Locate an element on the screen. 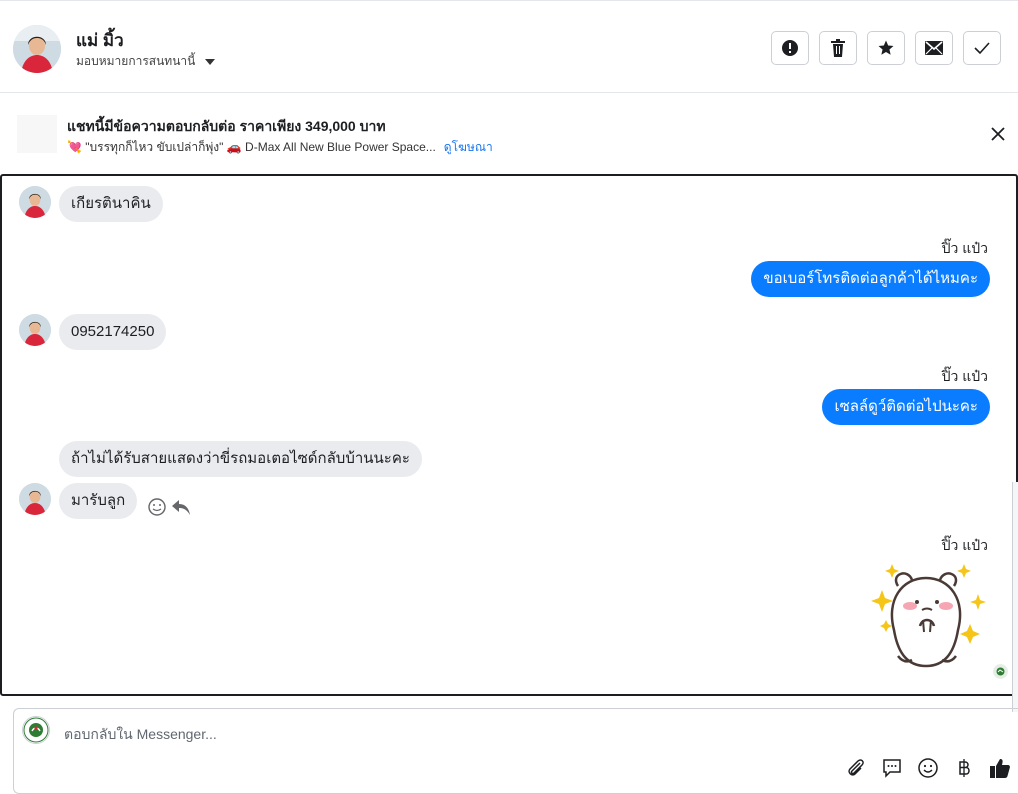 The width and height of the screenshot is (1018, 794). mark-done-button is located at coordinates (982, 48).